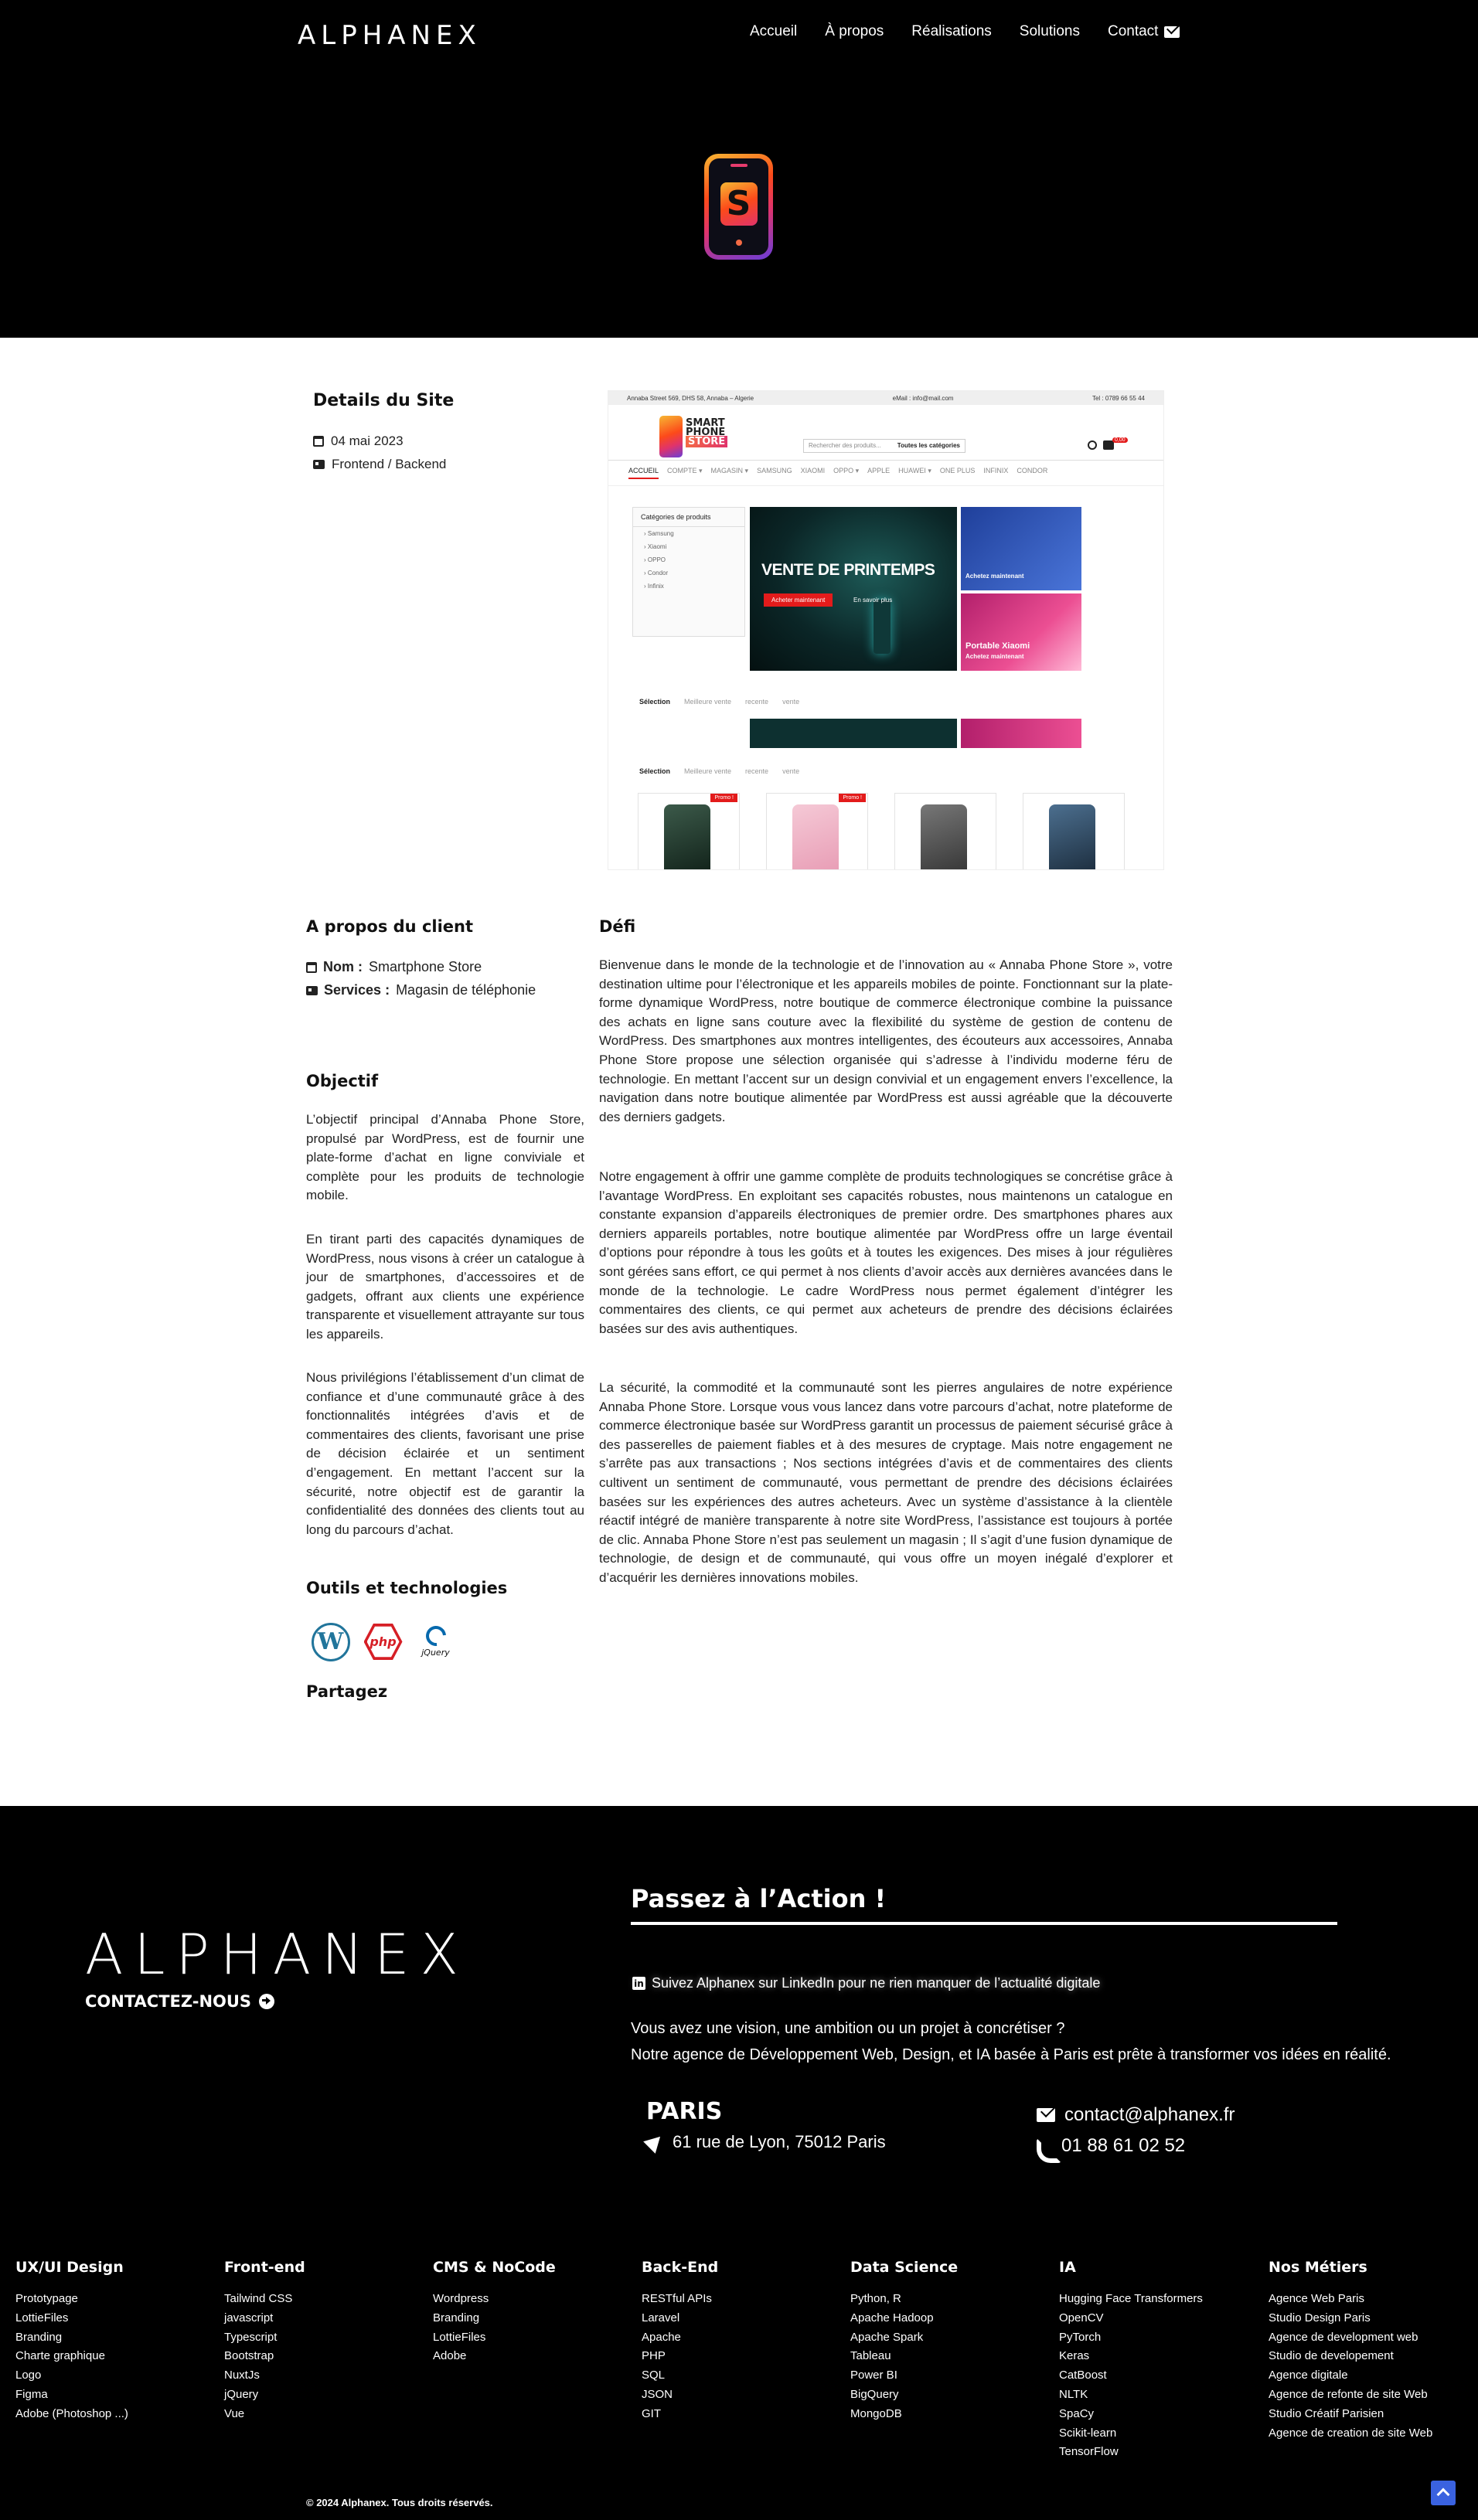 This screenshot has height=2520, width=1478. Describe the element at coordinates (1350, 2299) in the screenshot. I see `footer-link: Agence Web Paris` at that location.